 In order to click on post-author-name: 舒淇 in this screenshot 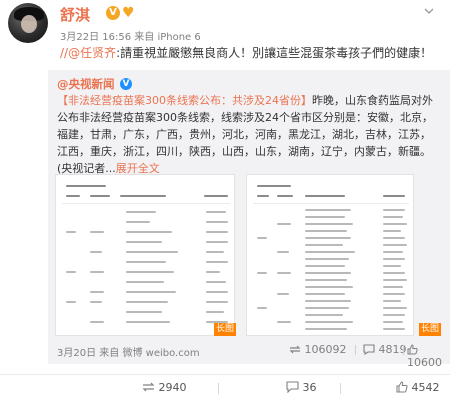, I will do `click(75, 14)`.